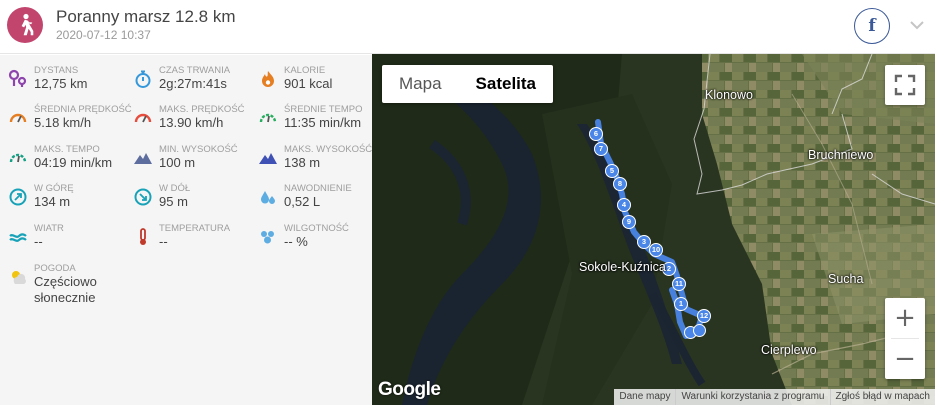  I want to click on thermometer-icon, so click(143, 237).